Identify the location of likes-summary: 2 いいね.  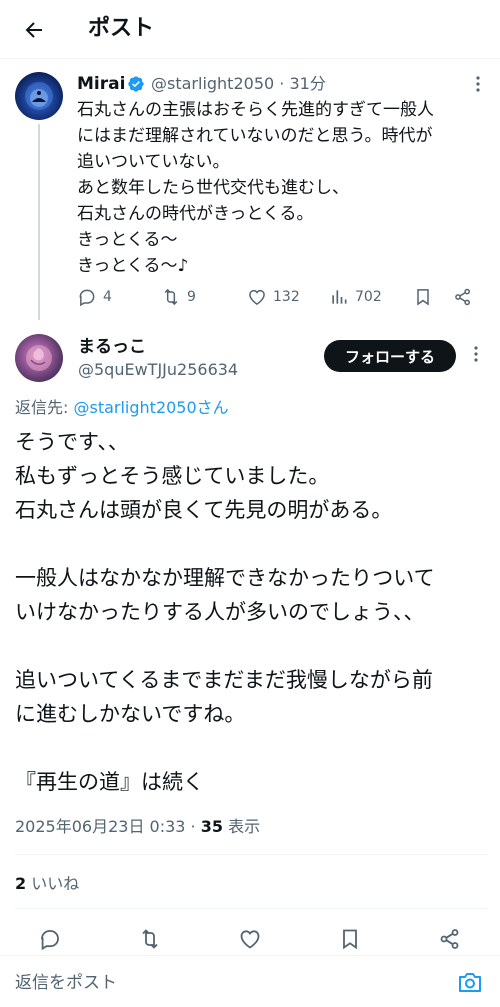
(47, 884).